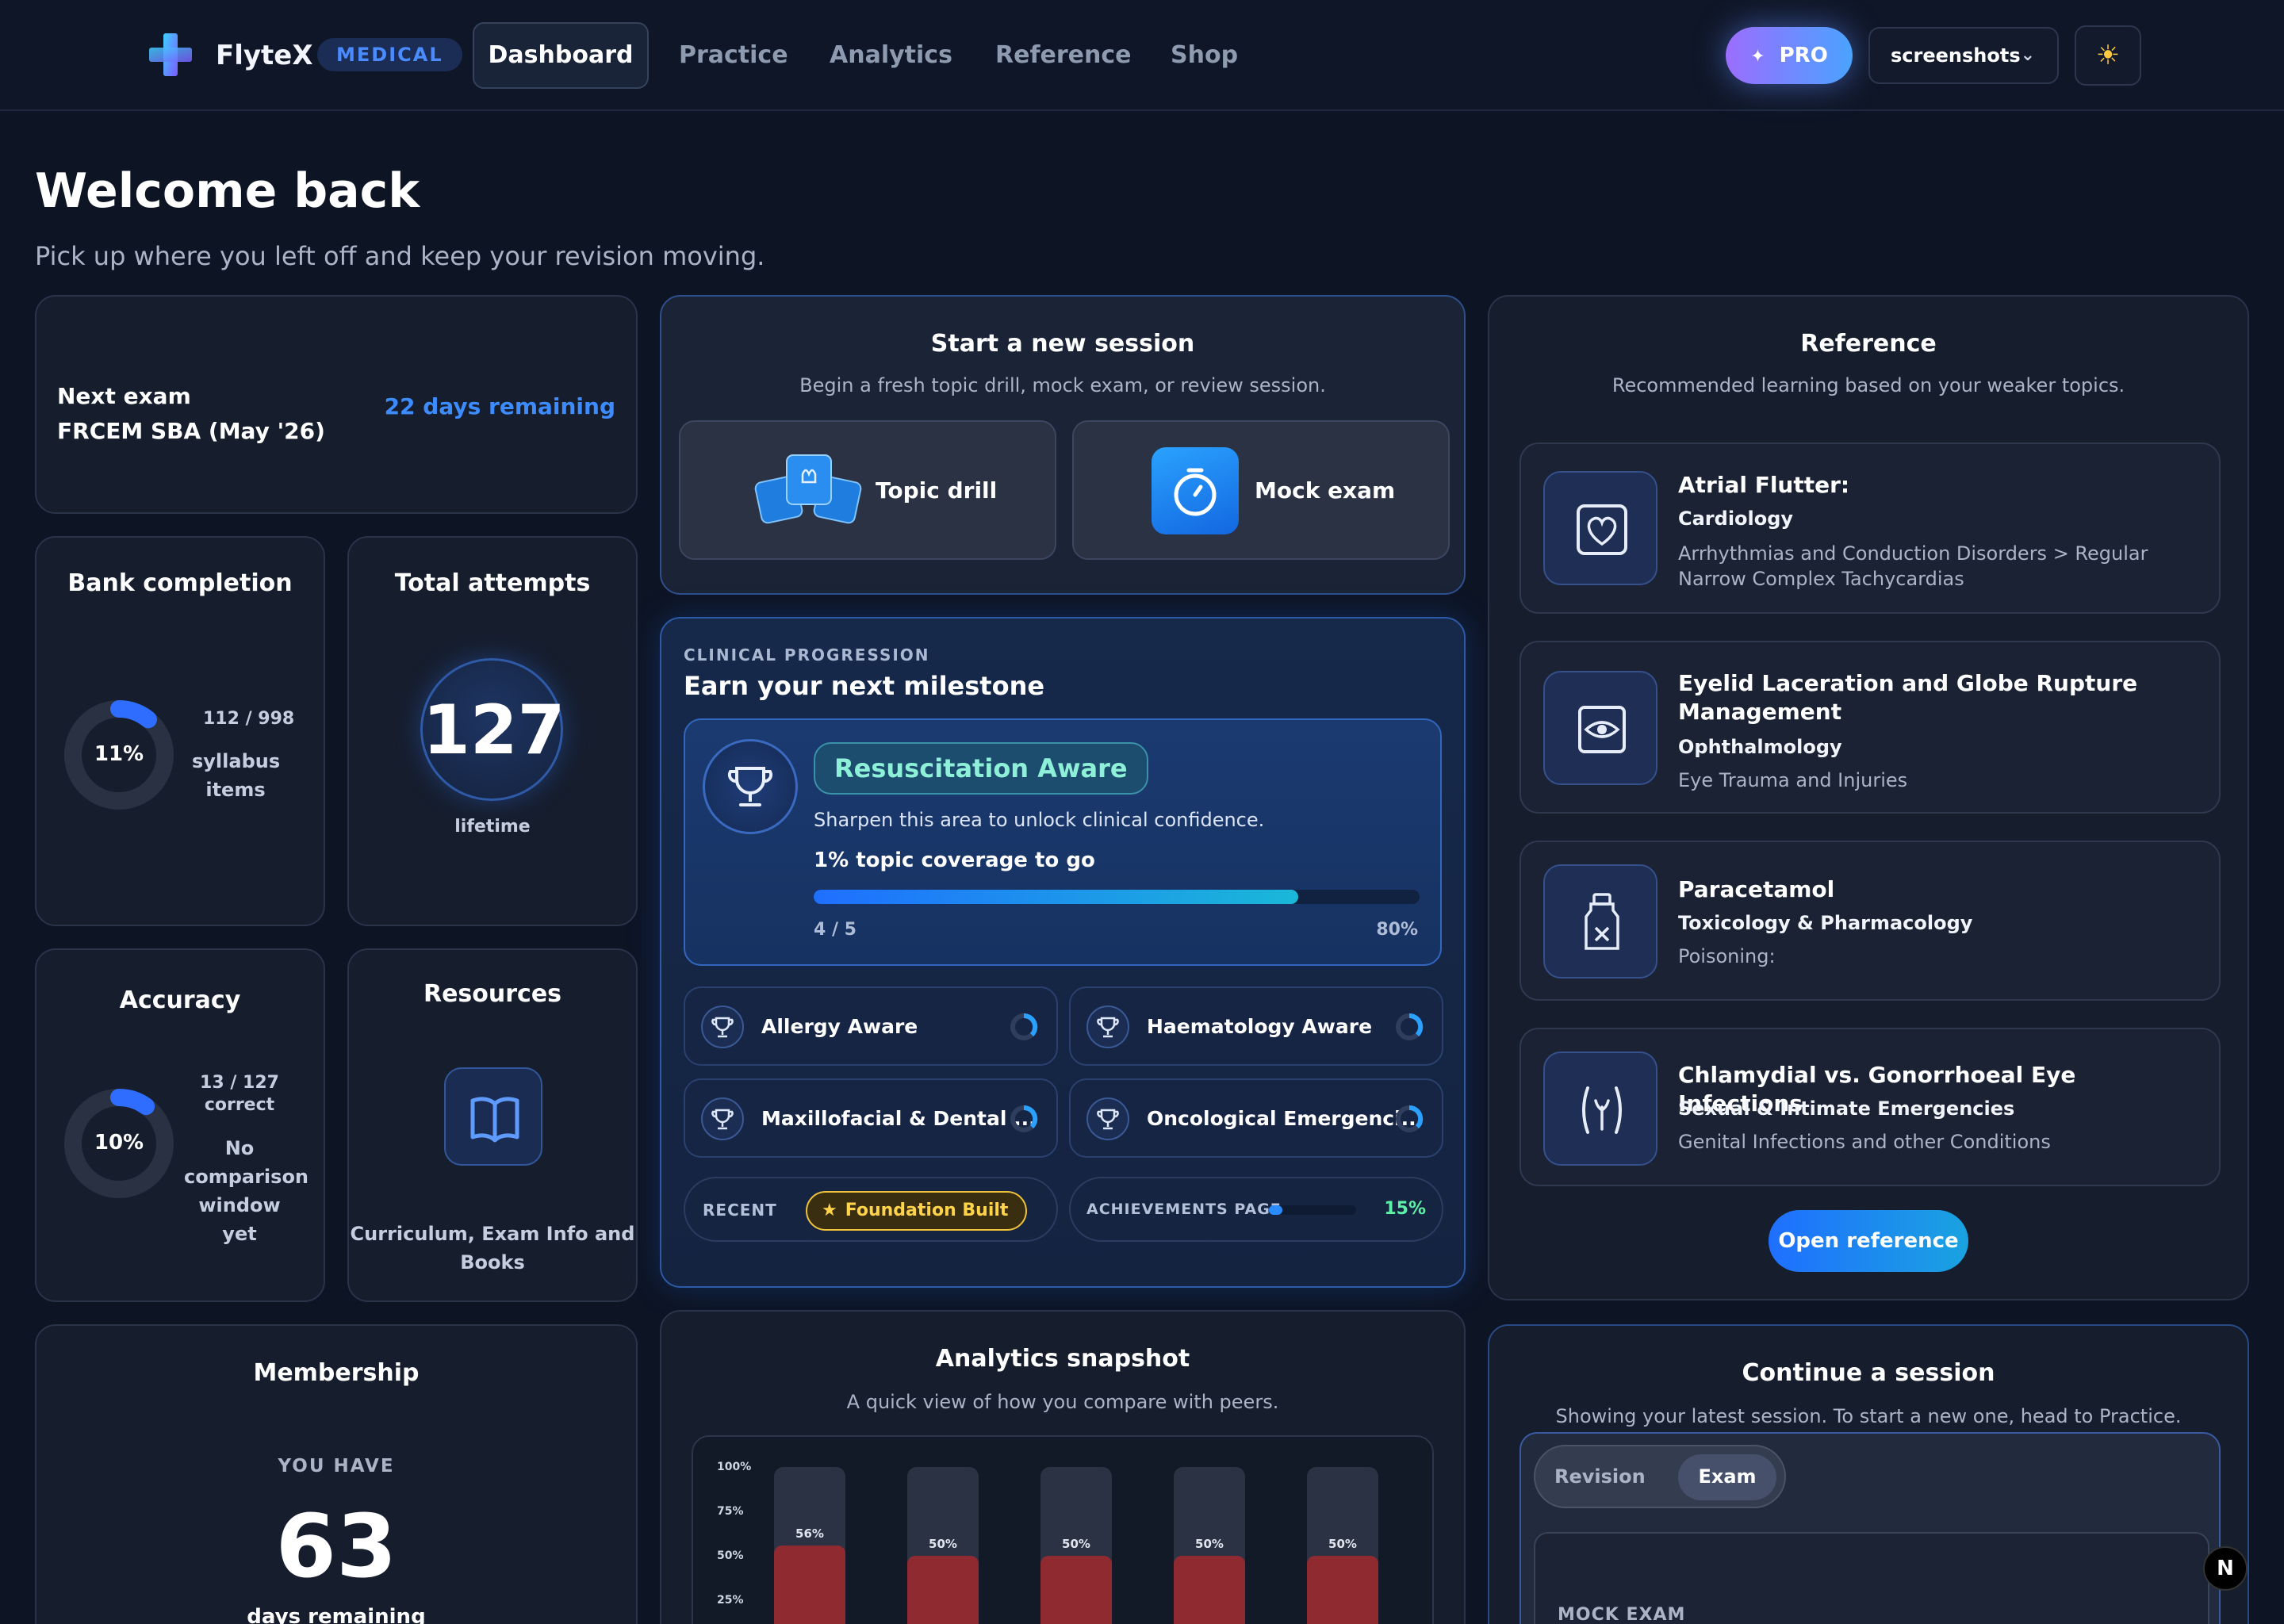 The image size is (2284, 1624). What do you see at coordinates (1260, 1026) in the screenshot?
I see `milestone-haematology-label: Haematology Aware` at bounding box center [1260, 1026].